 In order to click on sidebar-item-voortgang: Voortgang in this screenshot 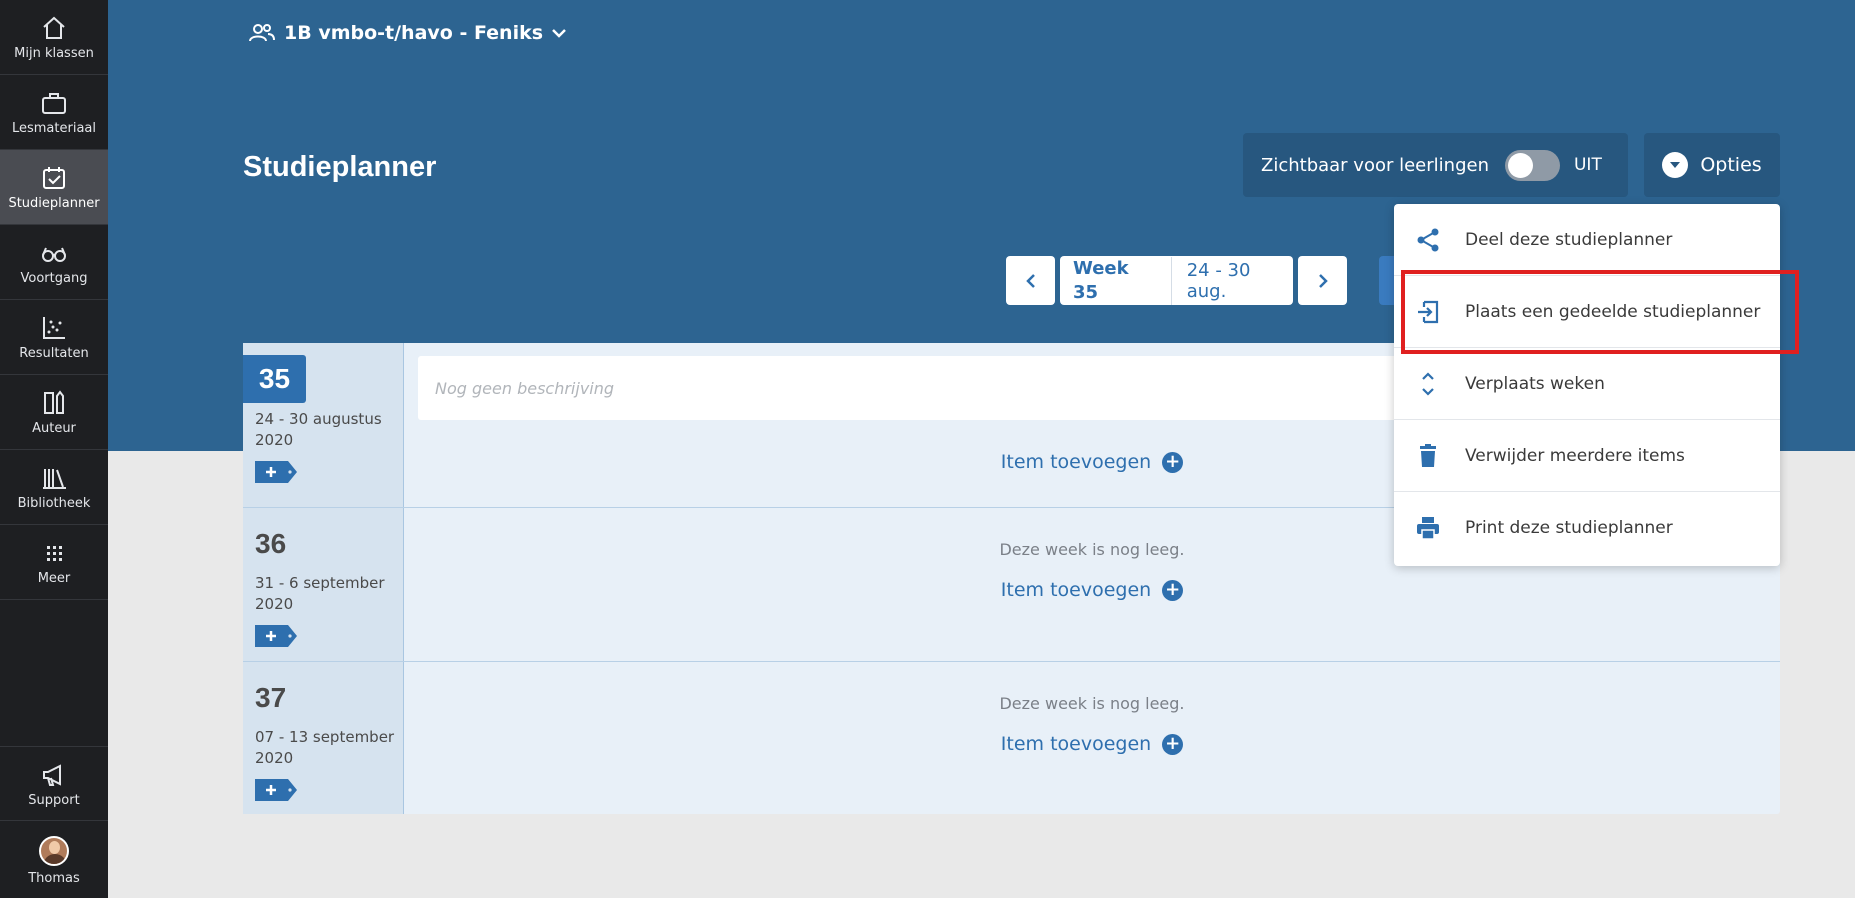, I will do `click(54, 262)`.